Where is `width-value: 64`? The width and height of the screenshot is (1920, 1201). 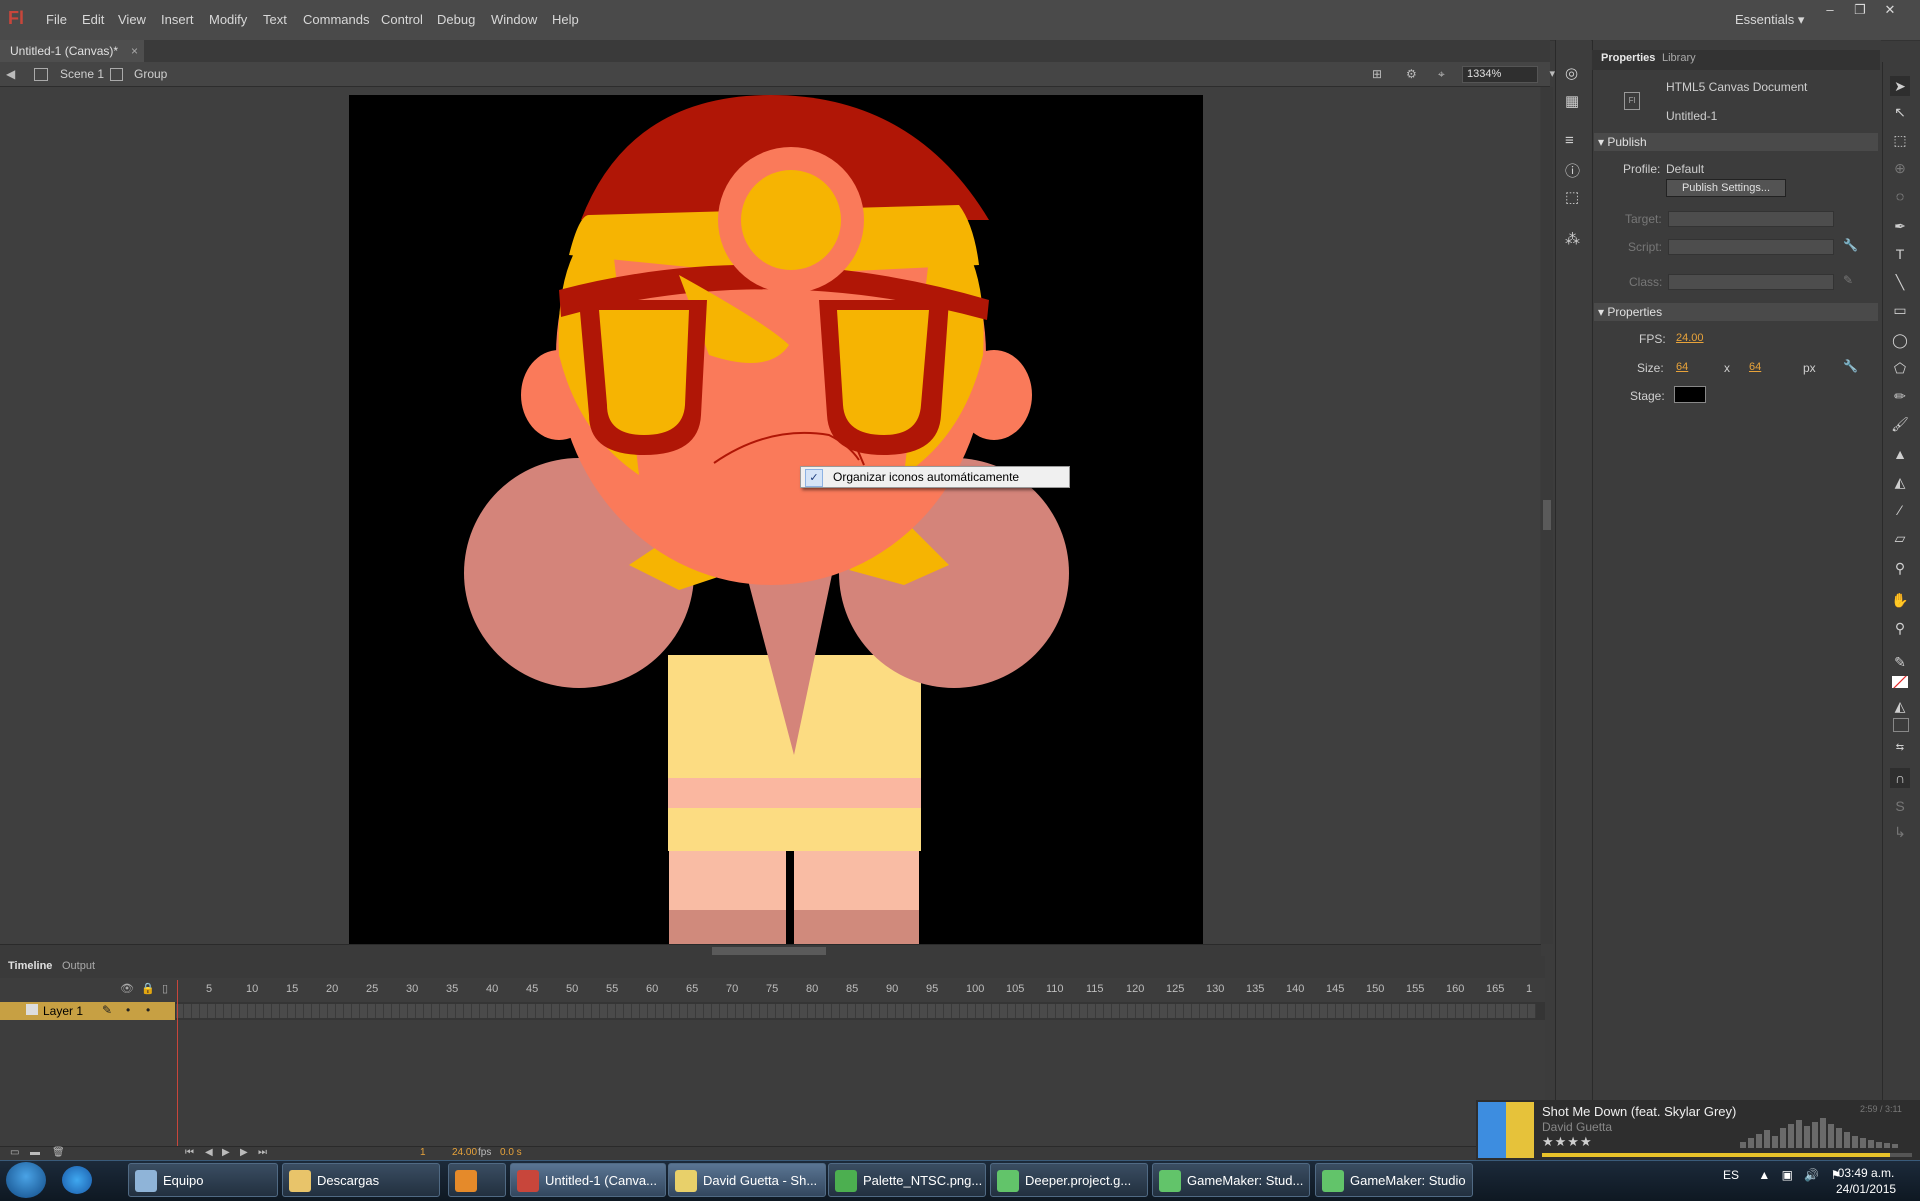
width-value: 64 is located at coordinates (1682, 367).